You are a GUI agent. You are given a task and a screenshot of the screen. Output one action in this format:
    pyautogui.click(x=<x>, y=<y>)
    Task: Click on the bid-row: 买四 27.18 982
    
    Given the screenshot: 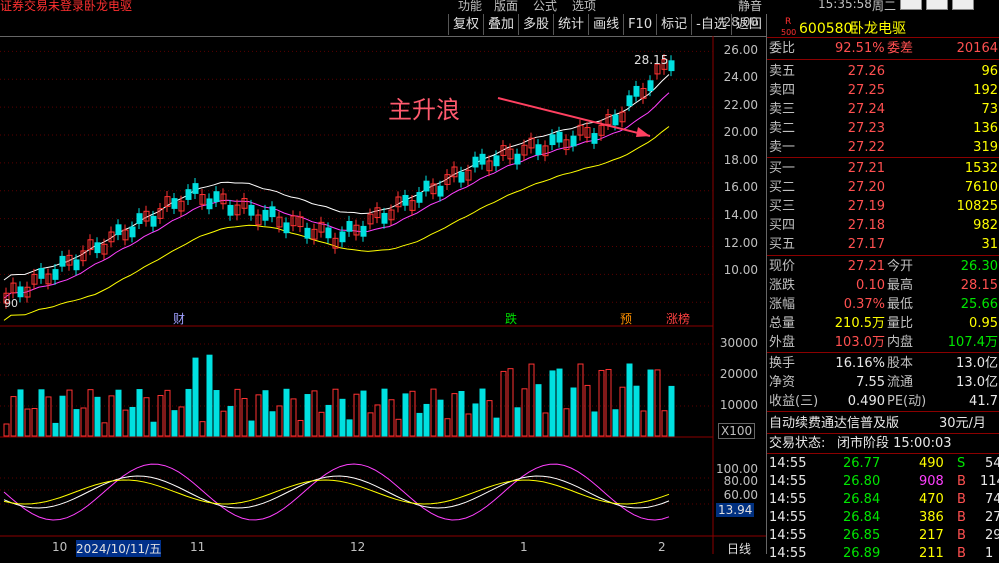 What is the action you would take?
    pyautogui.click(x=883, y=225)
    